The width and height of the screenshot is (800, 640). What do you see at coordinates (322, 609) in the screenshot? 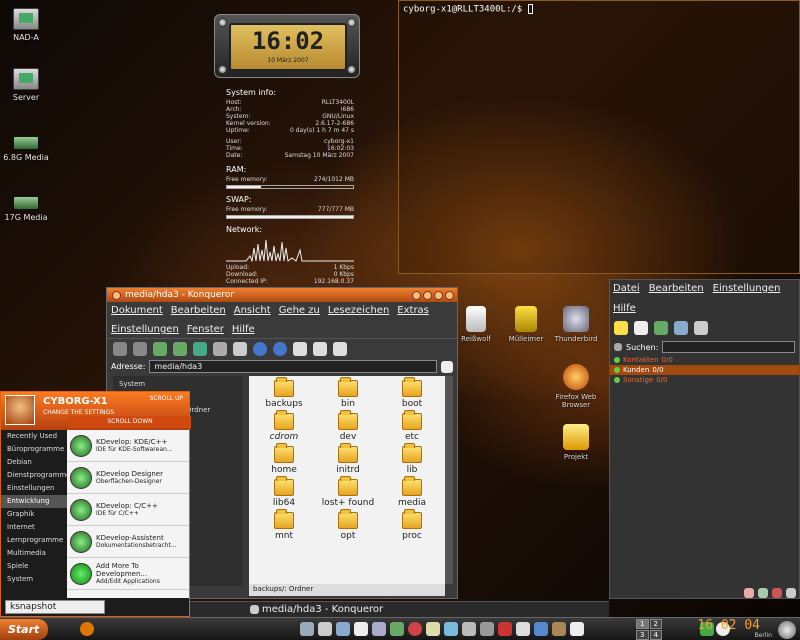
I see `taskbar-window-title: media/hda3 - Konqueror` at bounding box center [322, 609].